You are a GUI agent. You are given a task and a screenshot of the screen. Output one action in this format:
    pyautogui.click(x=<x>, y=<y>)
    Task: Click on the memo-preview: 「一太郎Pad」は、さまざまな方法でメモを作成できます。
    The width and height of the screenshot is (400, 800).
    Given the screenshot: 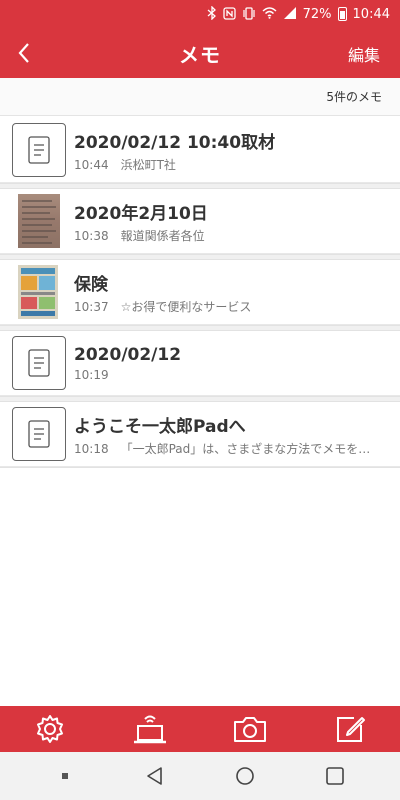 What is the action you would take?
    pyautogui.click(x=260, y=448)
    